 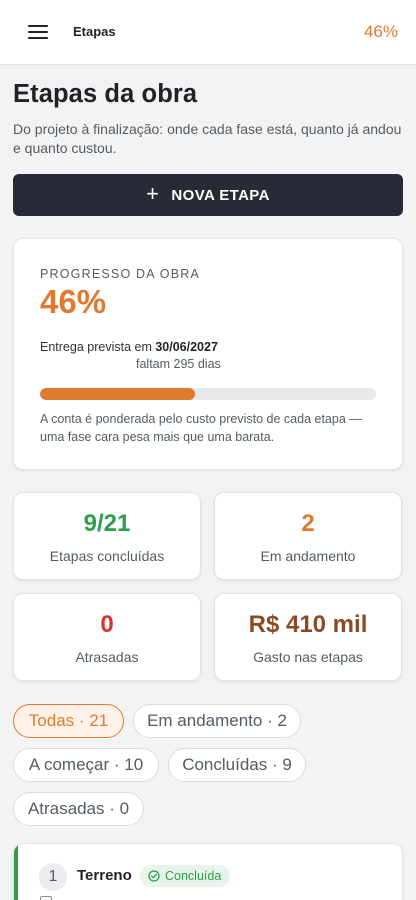 I want to click on new-stage-button: + NOVA ETAPA, so click(x=208, y=195).